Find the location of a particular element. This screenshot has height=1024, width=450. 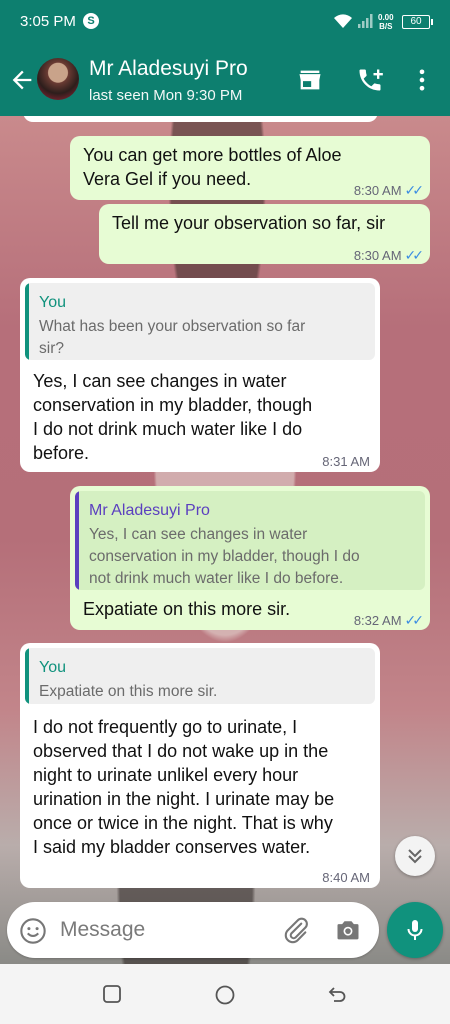

attach-icon is located at coordinates (296, 930).